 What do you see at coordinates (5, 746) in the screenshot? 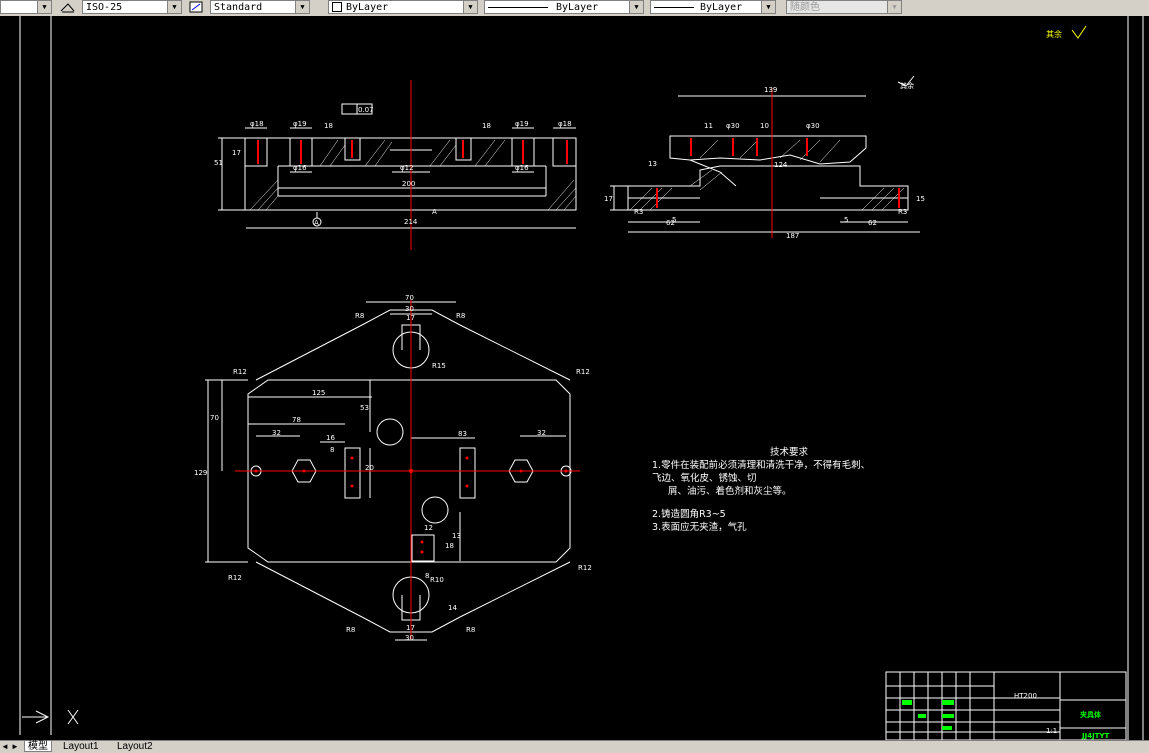
I see `tab-nav-left-icon: ◄` at bounding box center [5, 746].